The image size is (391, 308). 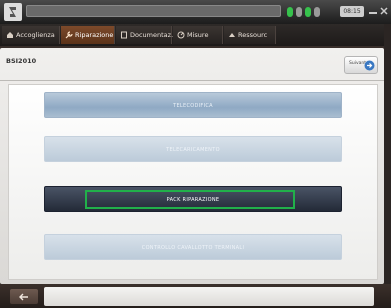 I want to click on clock-display: 08:15, so click(x=352, y=11).